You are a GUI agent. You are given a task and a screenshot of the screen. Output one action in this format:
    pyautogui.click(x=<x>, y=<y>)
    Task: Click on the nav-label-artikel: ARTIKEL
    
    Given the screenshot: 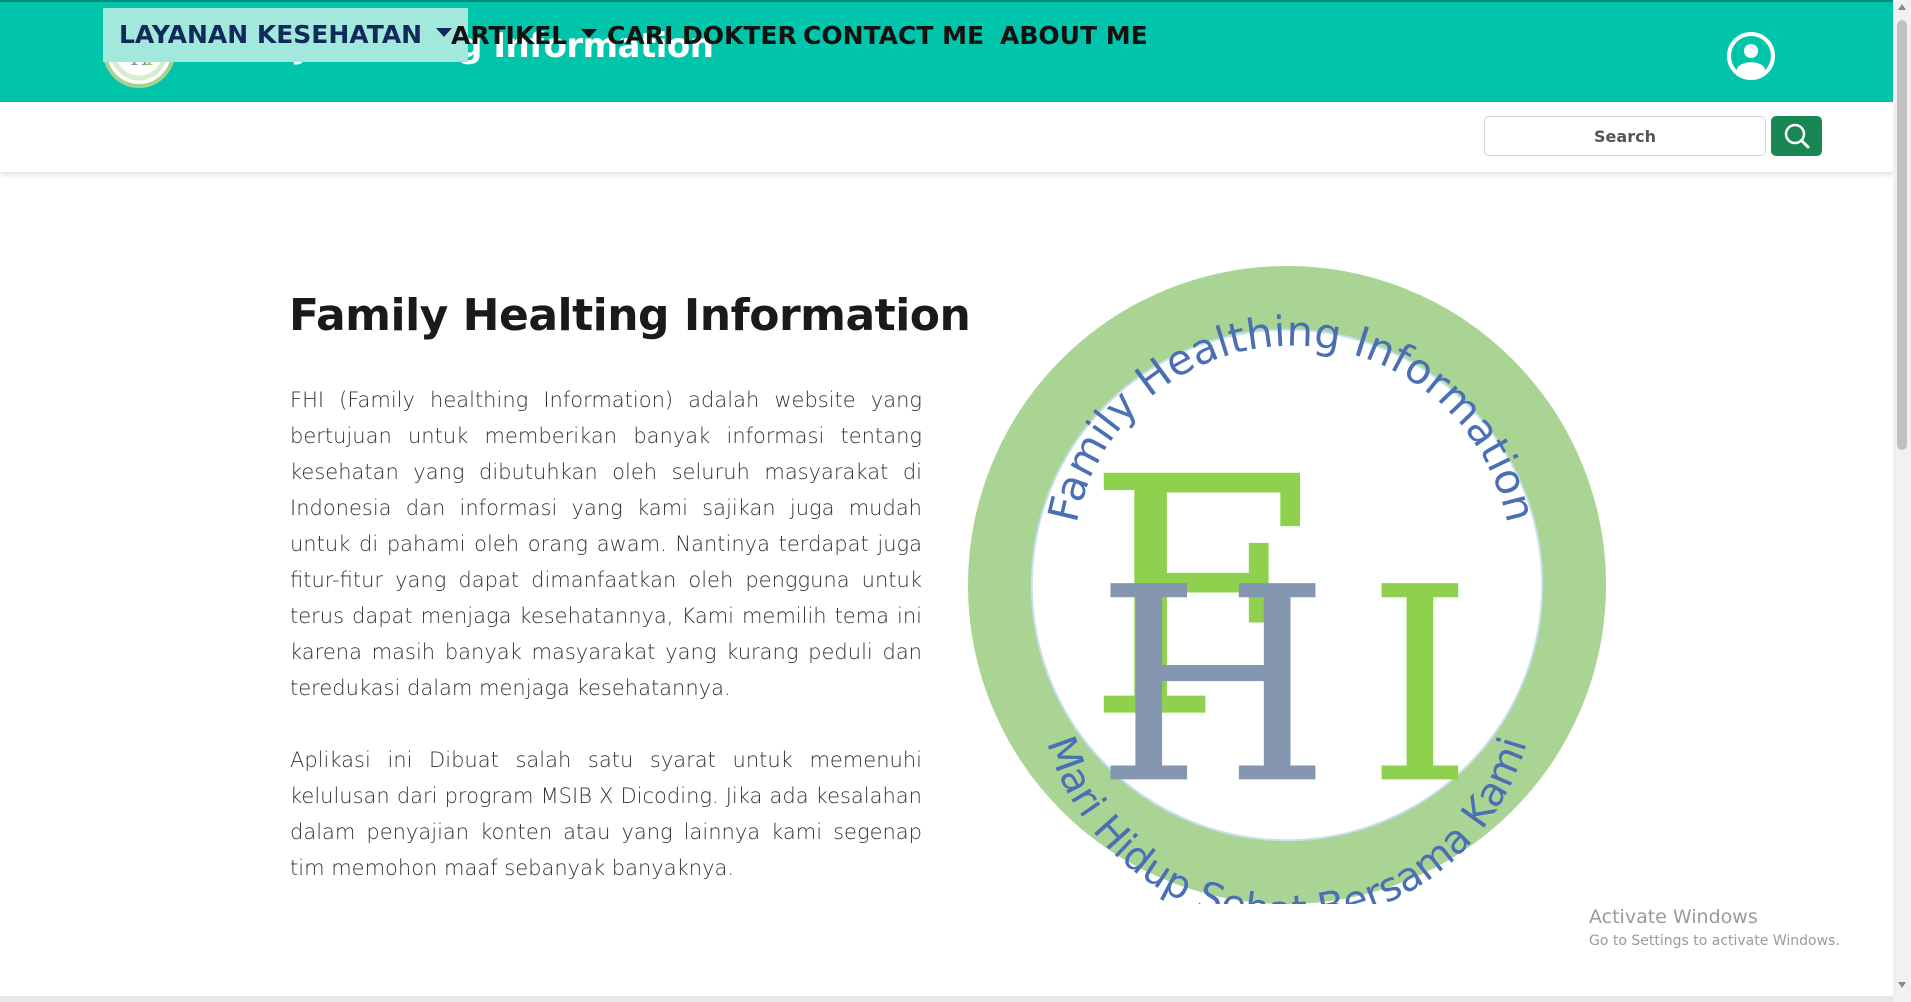 What is the action you would take?
    pyautogui.click(x=509, y=35)
    